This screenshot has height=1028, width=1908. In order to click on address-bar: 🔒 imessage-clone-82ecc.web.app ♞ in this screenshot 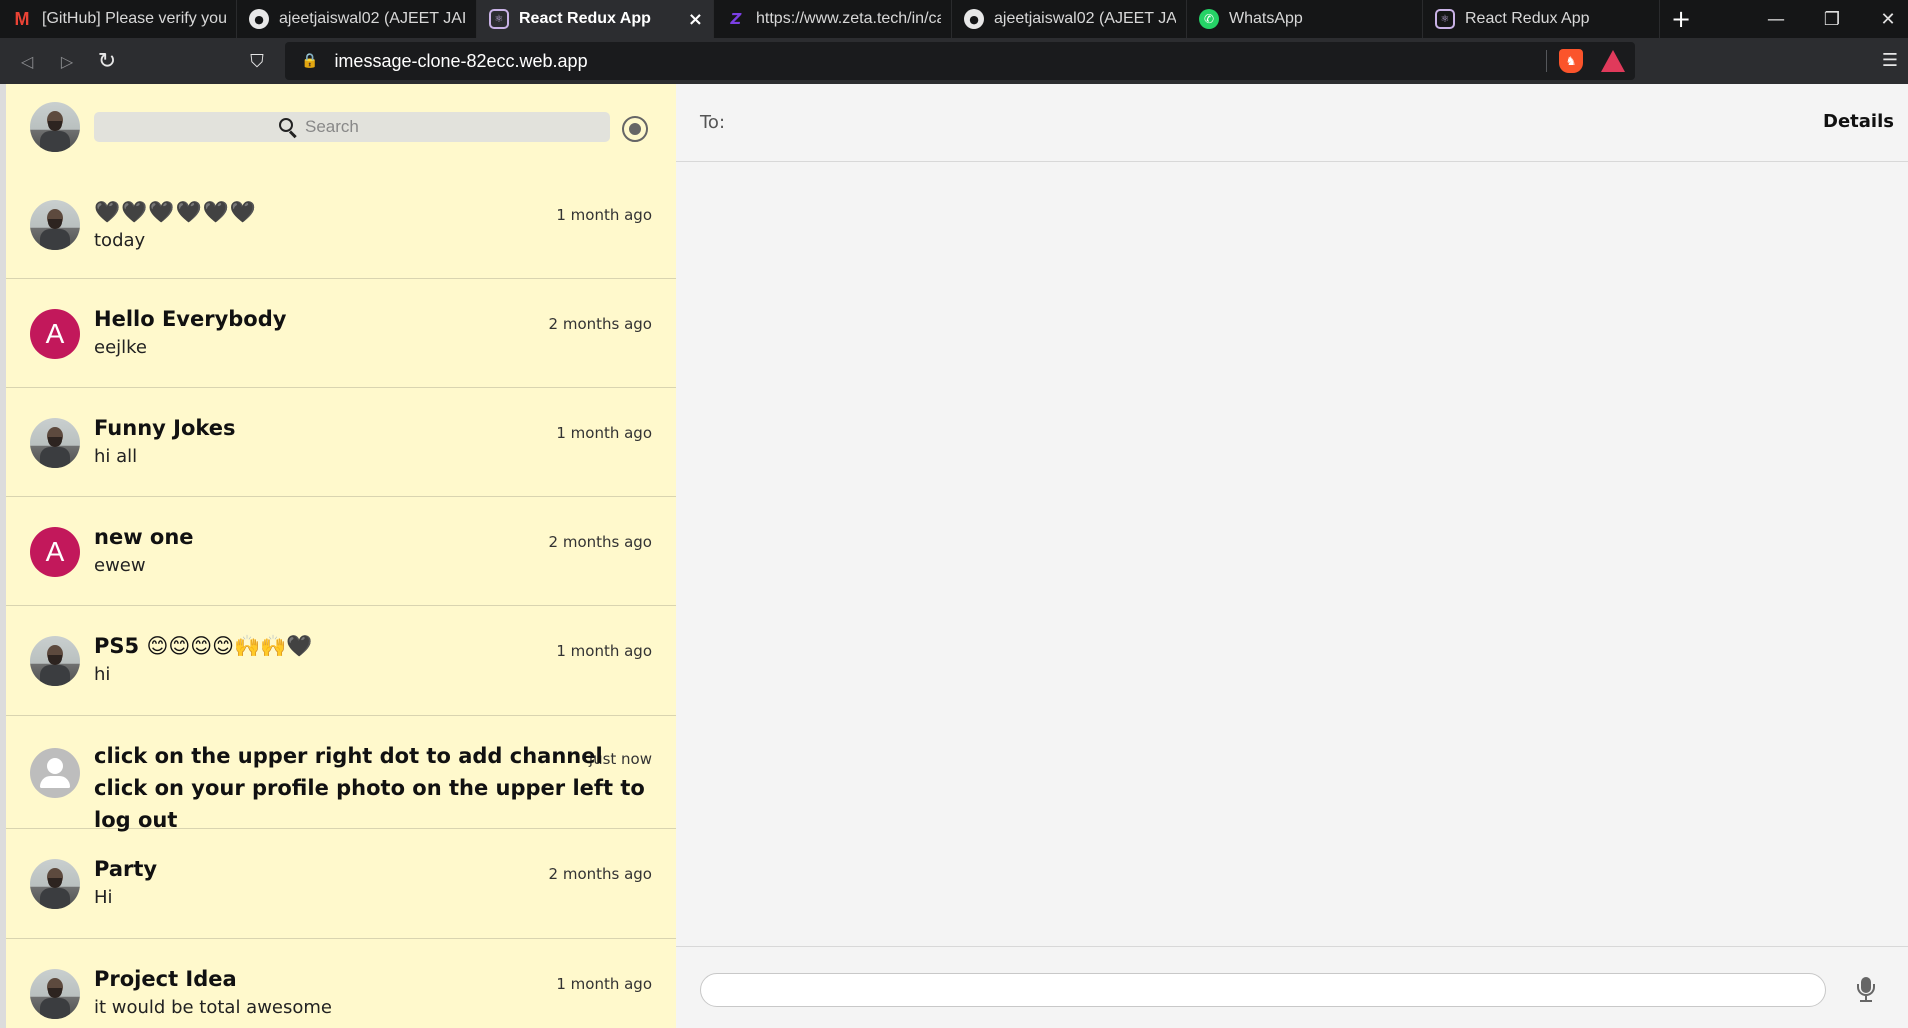, I will do `click(960, 61)`.